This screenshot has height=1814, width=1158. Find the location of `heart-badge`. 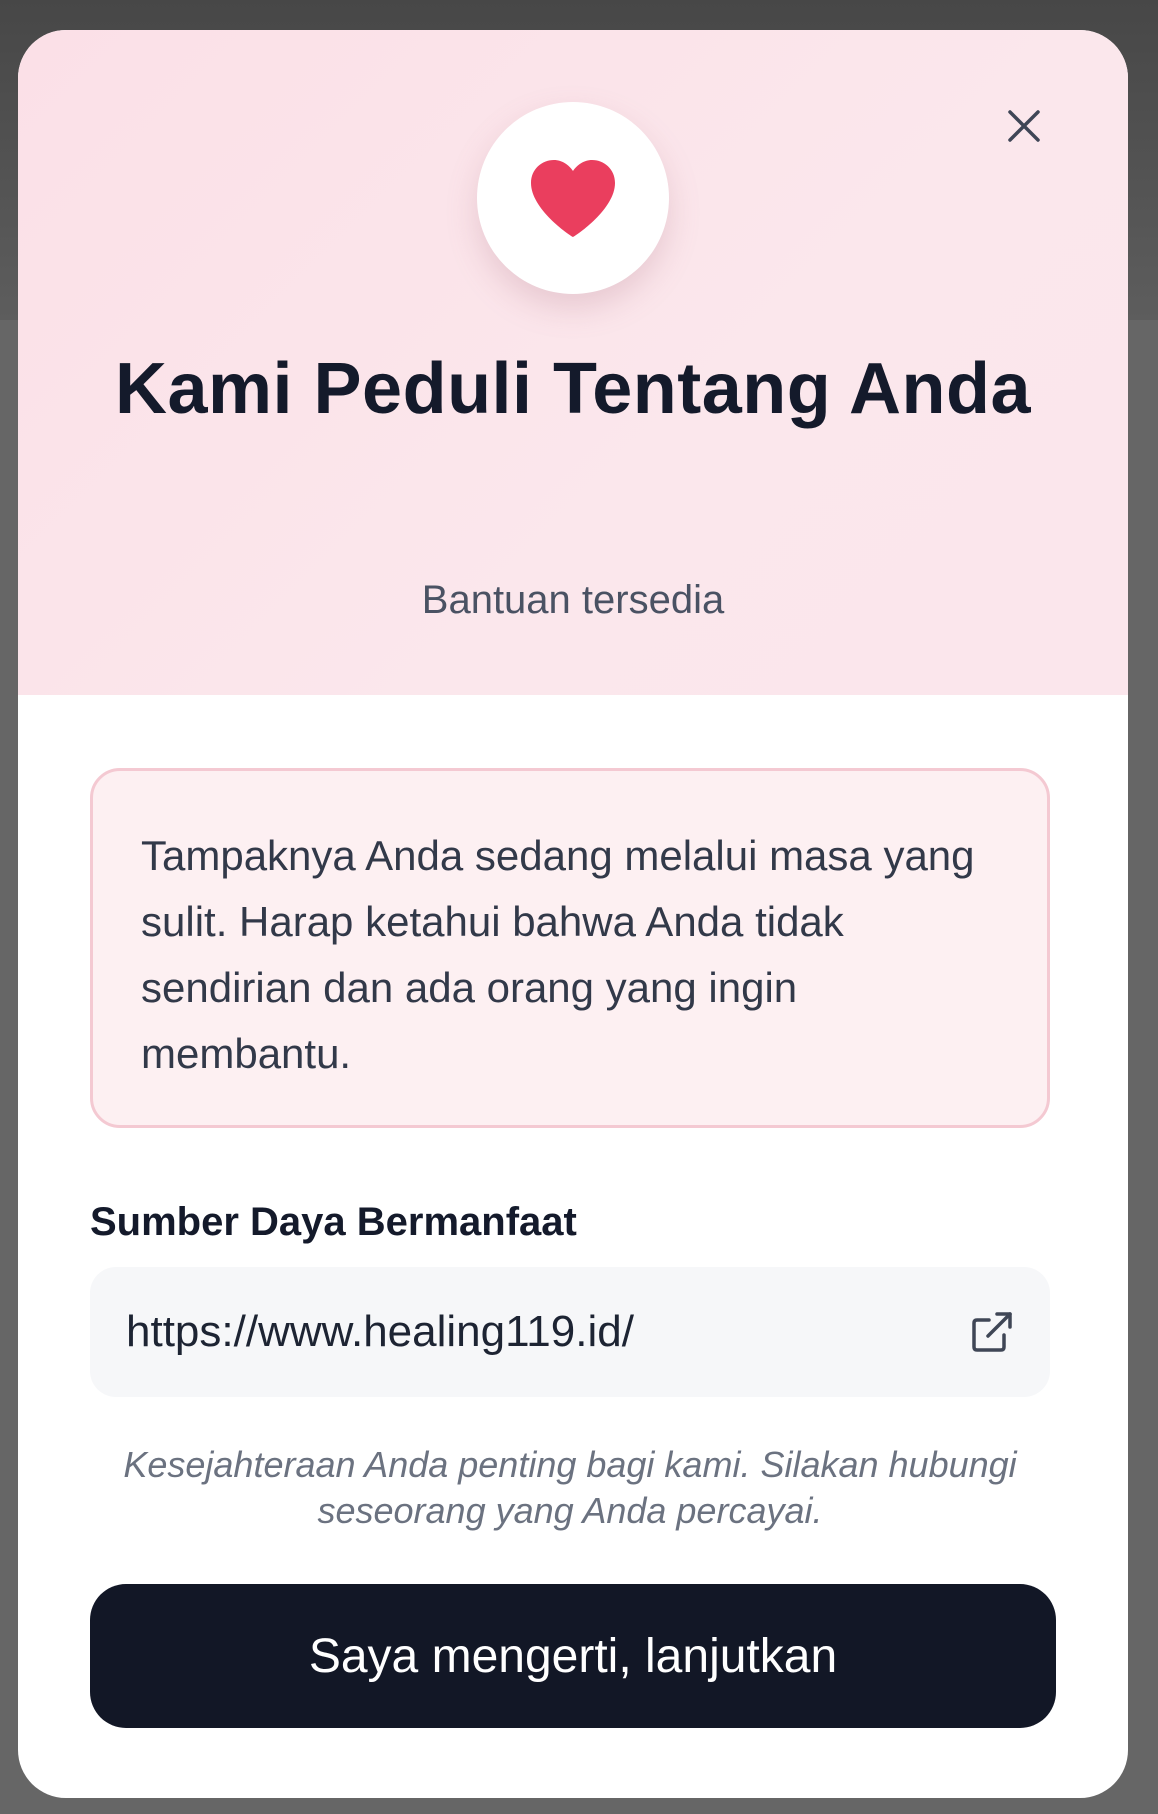

heart-badge is located at coordinates (573, 198).